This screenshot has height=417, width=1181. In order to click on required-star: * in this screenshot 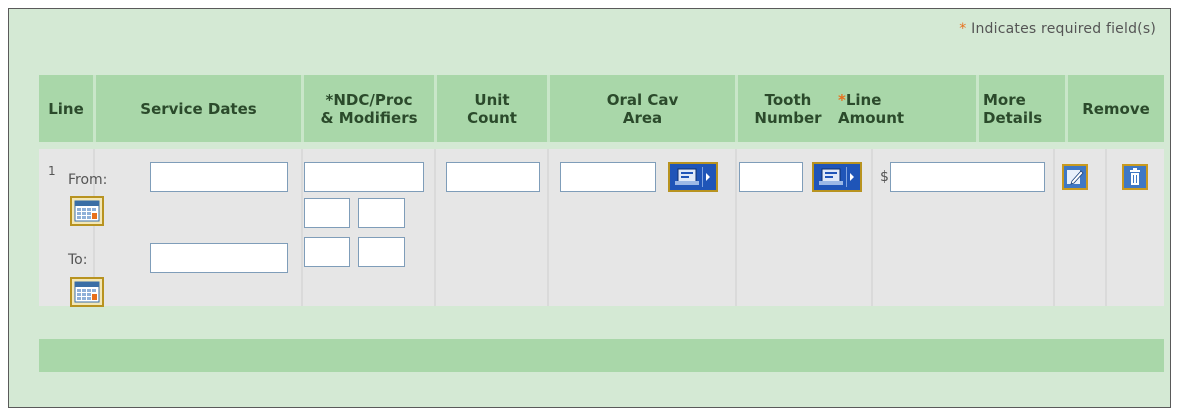, I will do `click(963, 29)`.